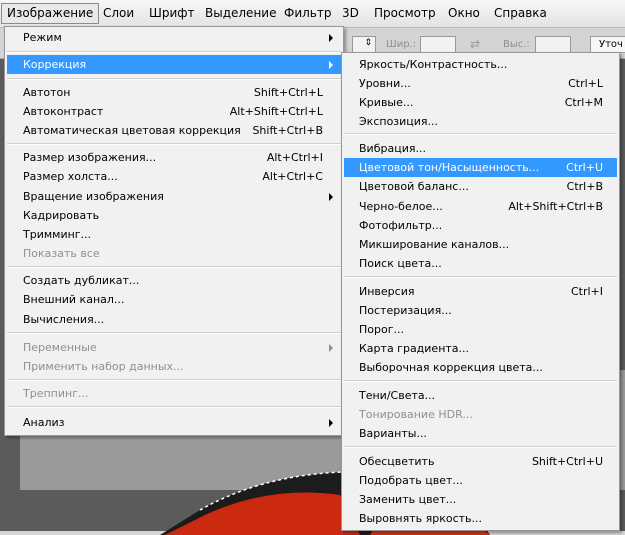 The width and height of the screenshot is (625, 535). What do you see at coordinates (61, 253) in the screenshot?
I see `menu-item-reveal-all: Показать все` at bounding box center [61, 253].